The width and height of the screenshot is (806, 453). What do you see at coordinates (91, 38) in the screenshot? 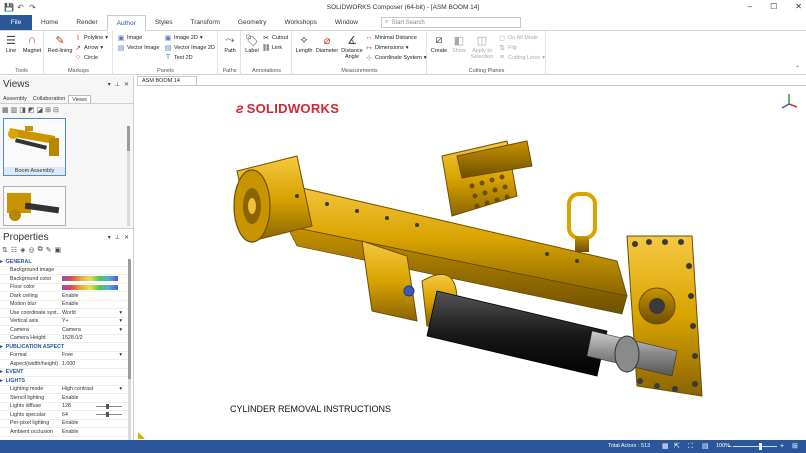
I see `polyline-button: ⌇ Polyline ▾` at bounding box center [91, 38].